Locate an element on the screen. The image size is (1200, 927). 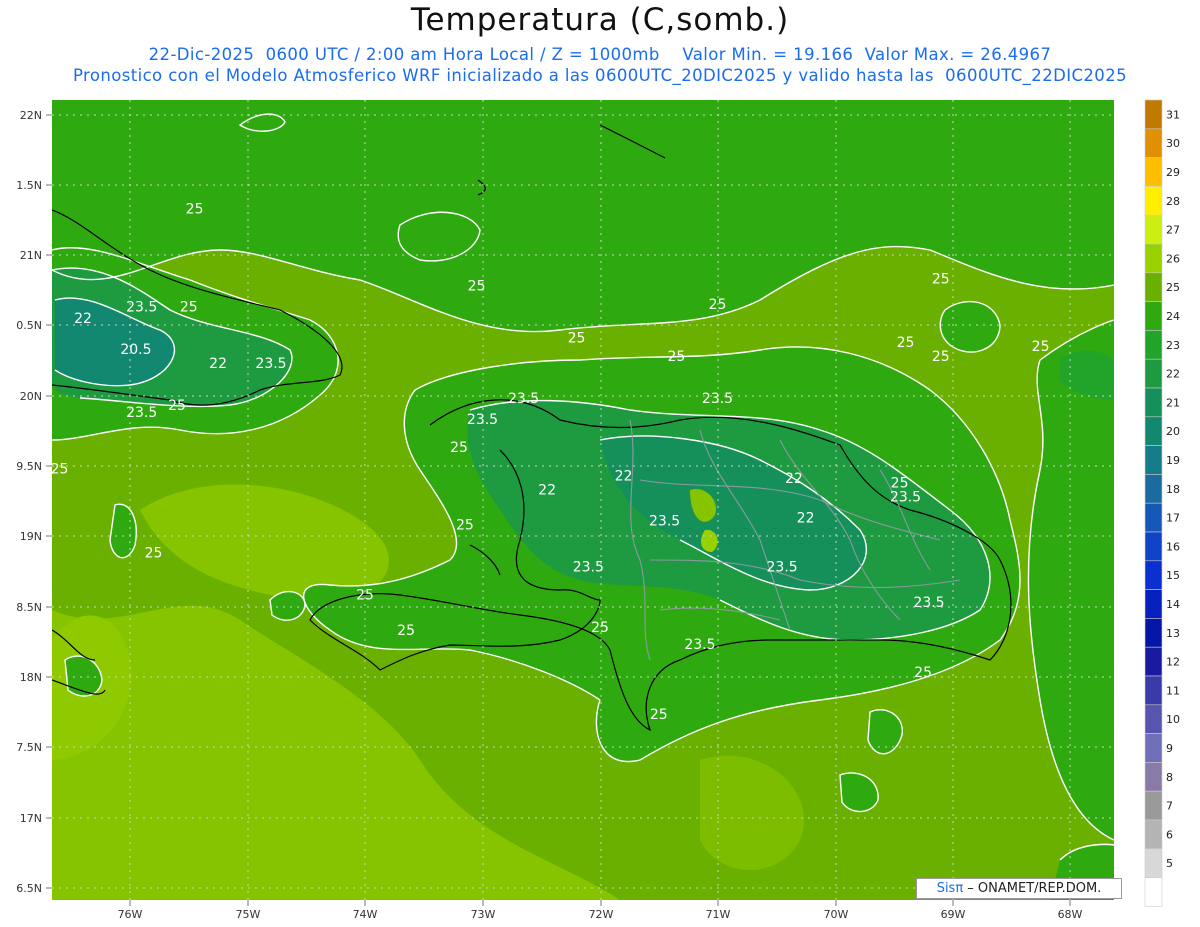
colorbar-label: 21 is located at coordinates (1173, 402).